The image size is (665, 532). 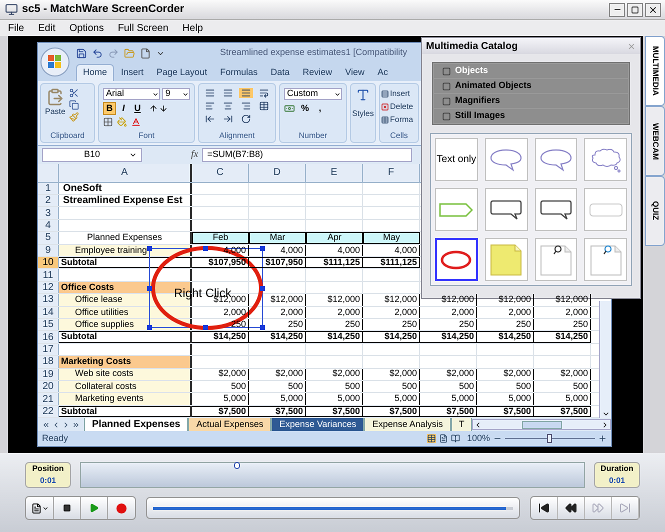 I want to click on sheet-tab: Actual Expenses, so click(x=230, y=425).